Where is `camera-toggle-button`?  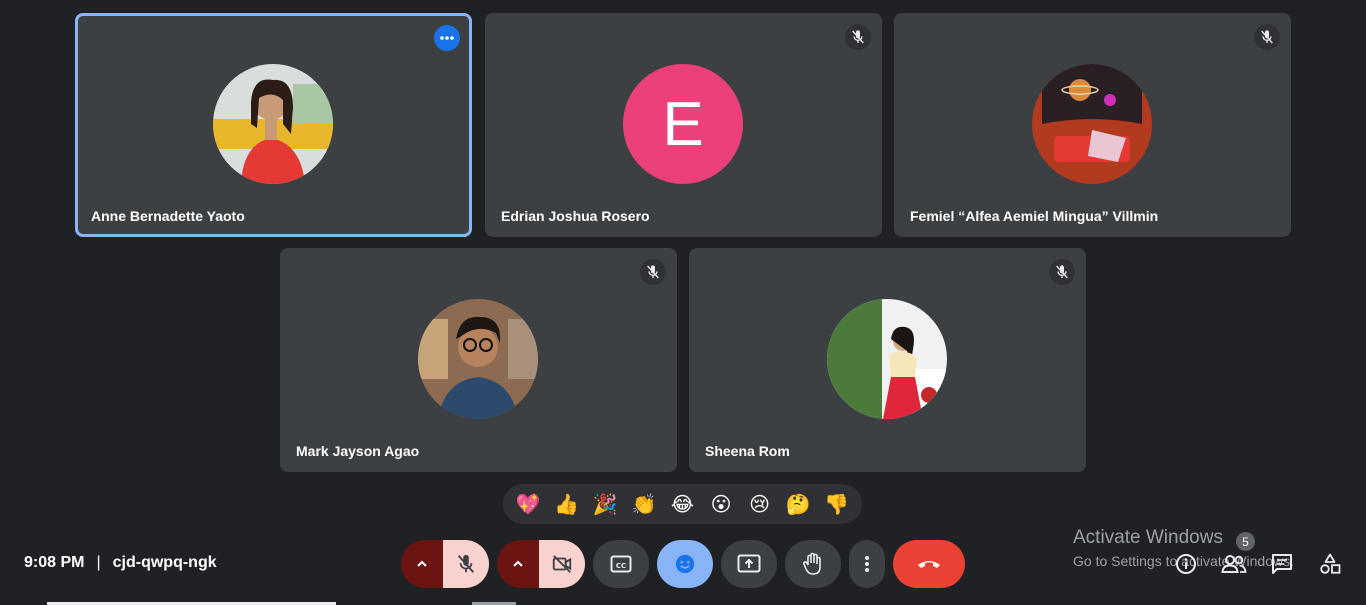
camera-toggle-button is located at coordinates (562, 564).